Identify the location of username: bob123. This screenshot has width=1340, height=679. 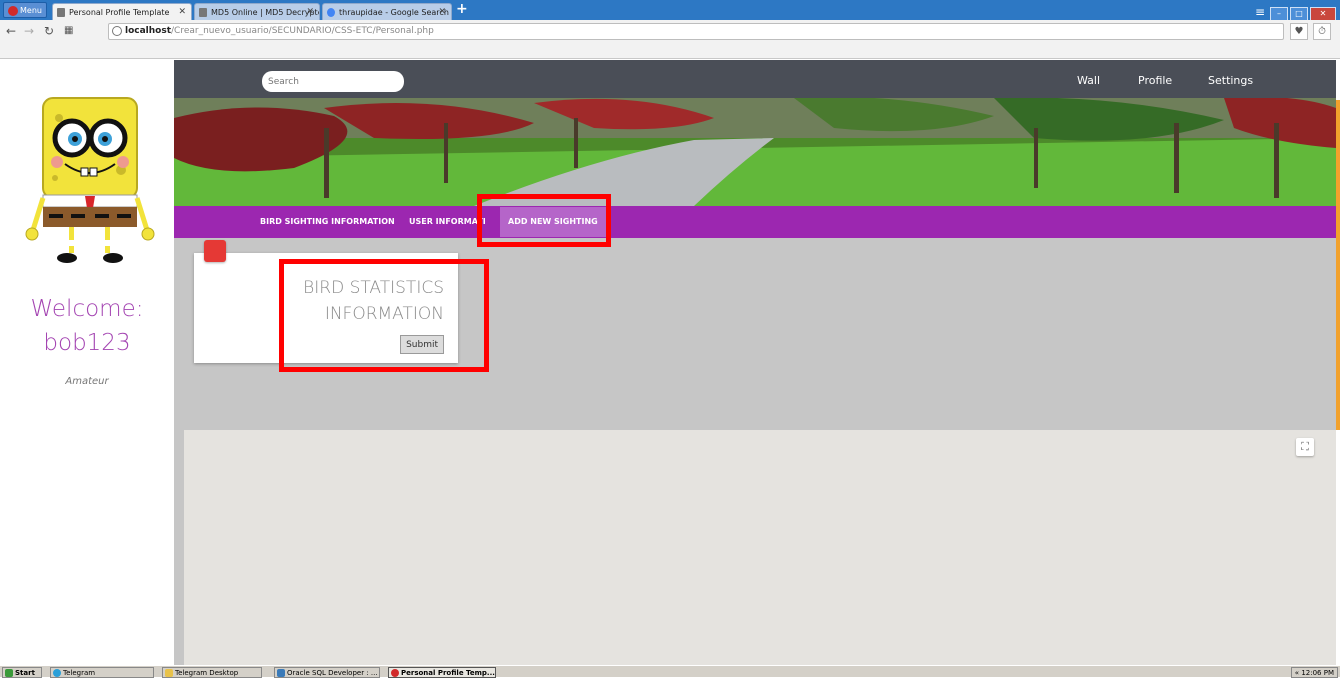
(87, 343).